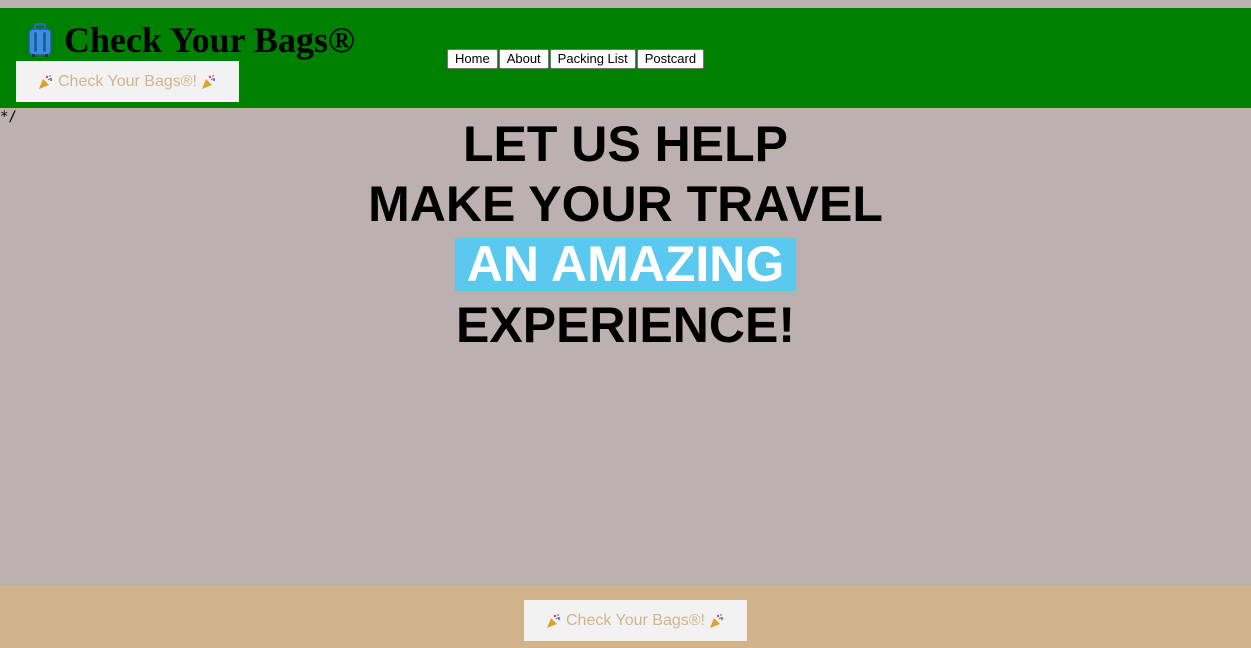 This screenshot has height=648, width=1251. What do you see at coordinates (670, 59) in the screenshot?
I see `nav-postcard-button: Postcard` at bounding box center [670, 59].